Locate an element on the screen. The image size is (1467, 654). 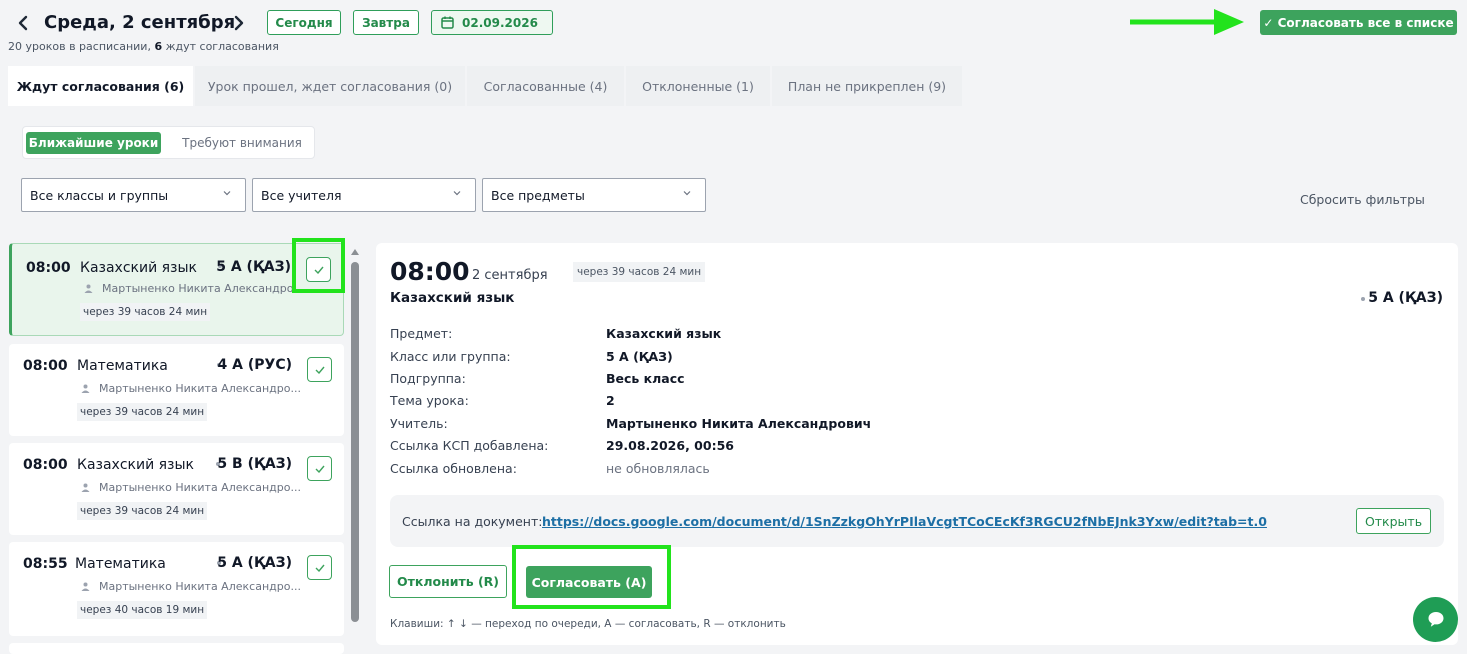
detail-subject: Казахский язык is located at coordinates (452, 298).